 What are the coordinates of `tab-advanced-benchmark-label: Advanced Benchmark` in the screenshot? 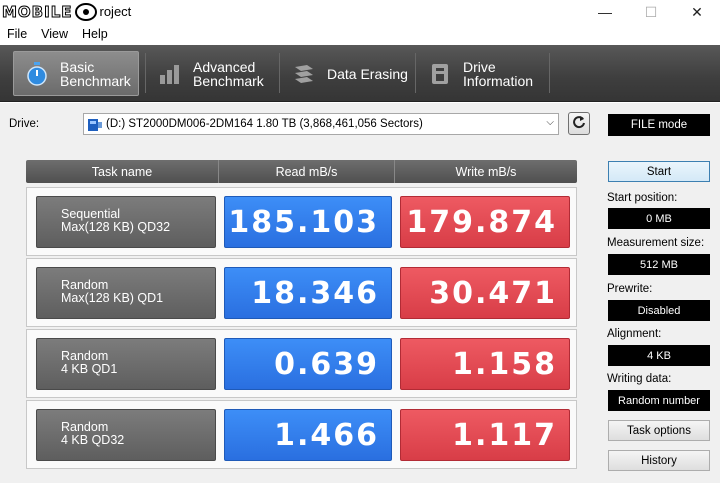 It's located at (228, 74).